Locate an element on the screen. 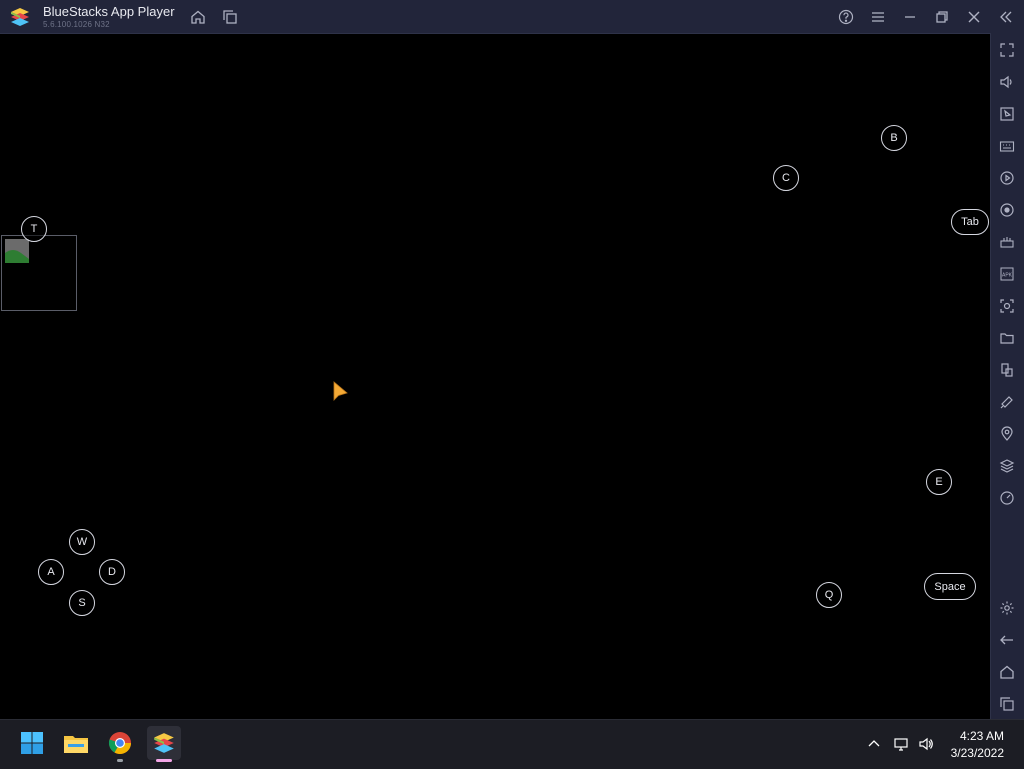 This screenshot has height=769, width=1024. collapse-sidebar-icon is located at coordinates (1006, 17).